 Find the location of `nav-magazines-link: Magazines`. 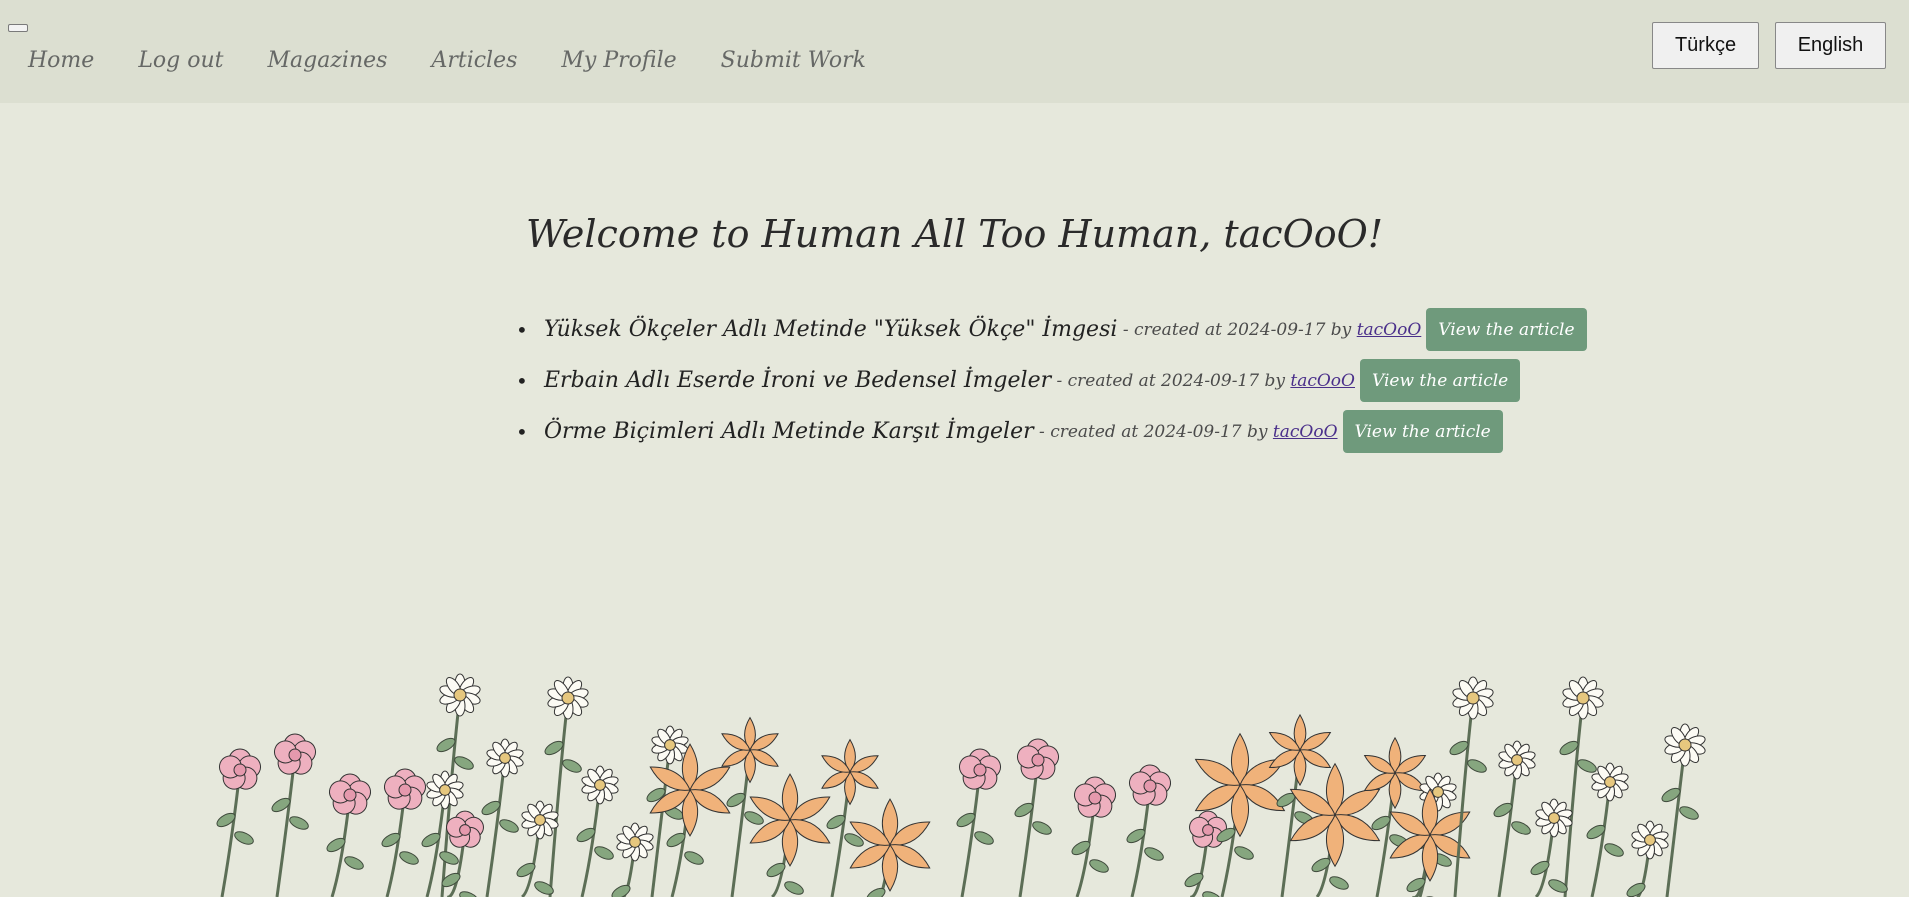

nav-magazines-link: Magazines is located at coordinates (328, 60).